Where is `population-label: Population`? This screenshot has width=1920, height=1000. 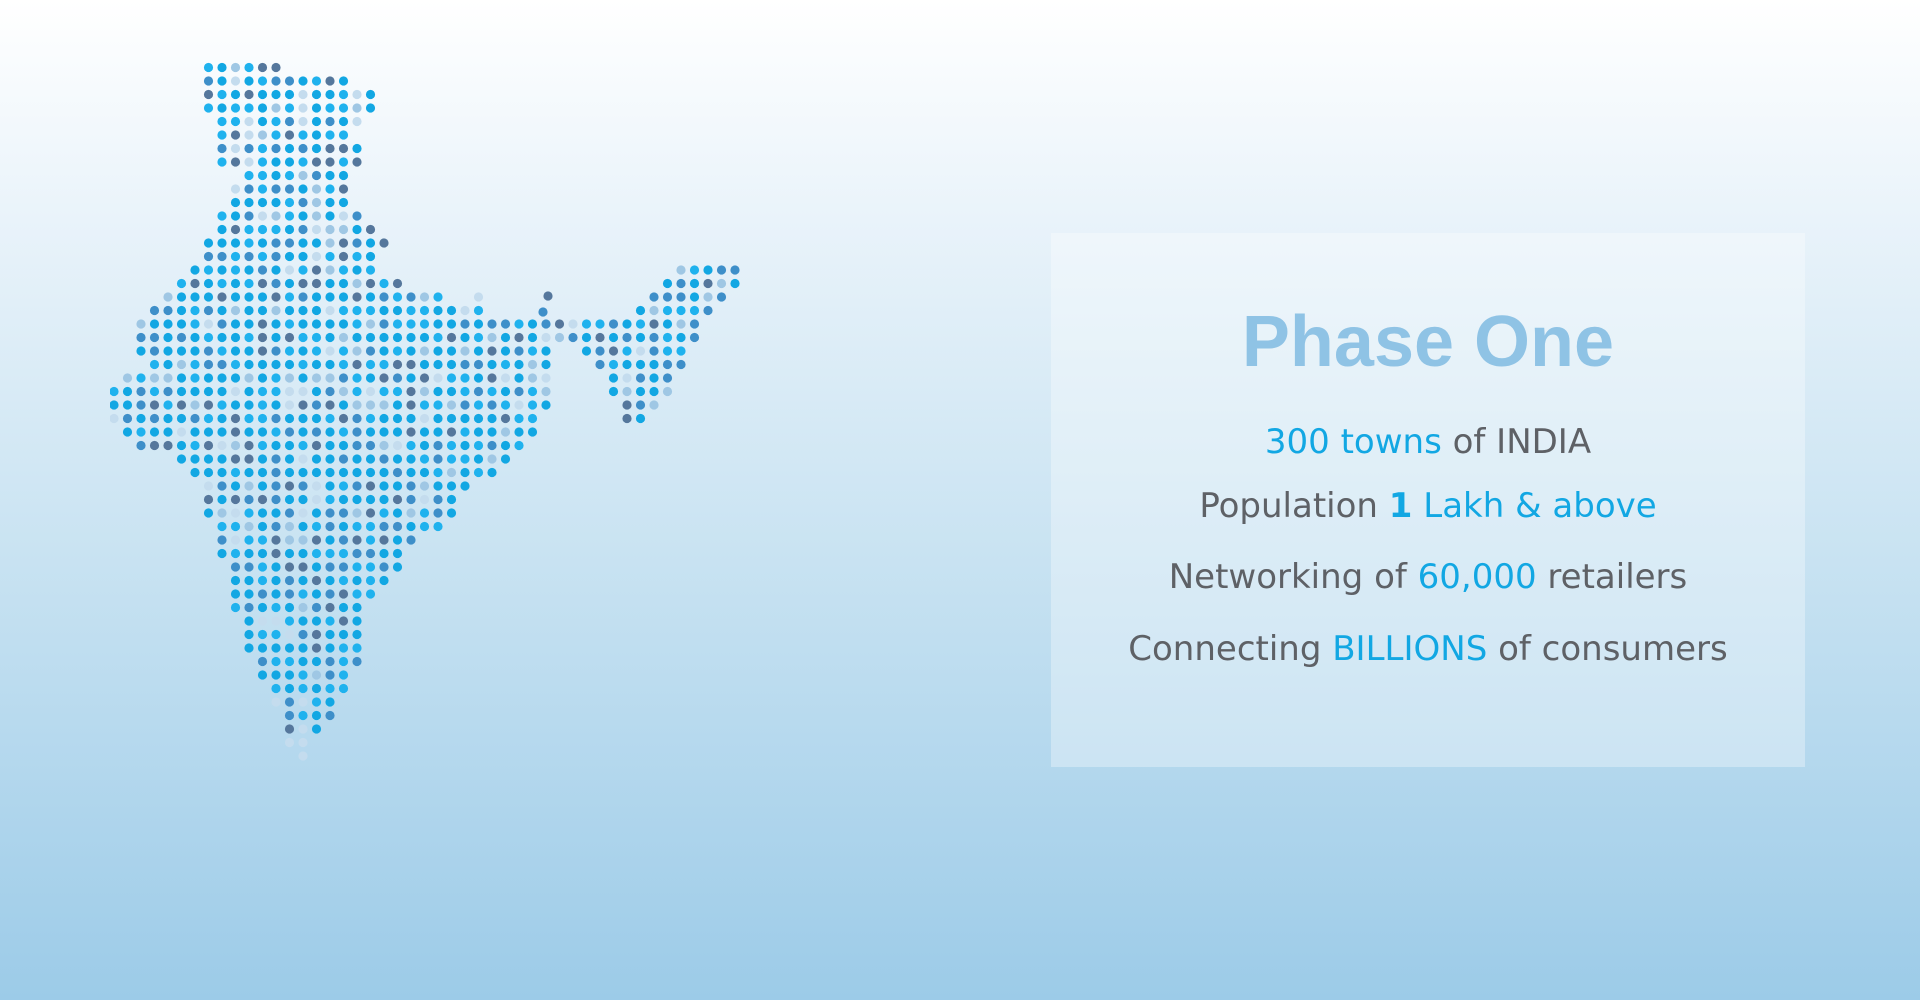
population-label: Population is located at coordinates (1294, 506).